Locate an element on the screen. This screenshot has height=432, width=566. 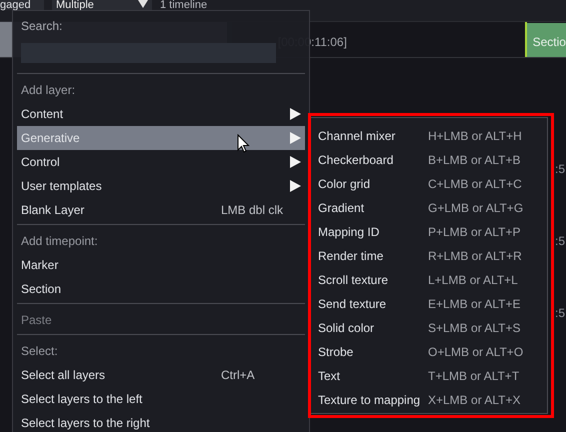
menu-item: Mapping ID P+LMB or ALT+P is located at coordinates (429, 232).